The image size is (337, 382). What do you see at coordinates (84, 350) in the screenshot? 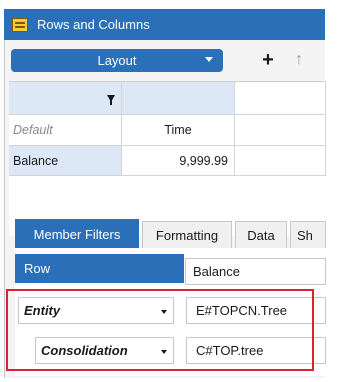
I see `consolidation-dimension-label: Consolidation` at bounding box center [84, 350].